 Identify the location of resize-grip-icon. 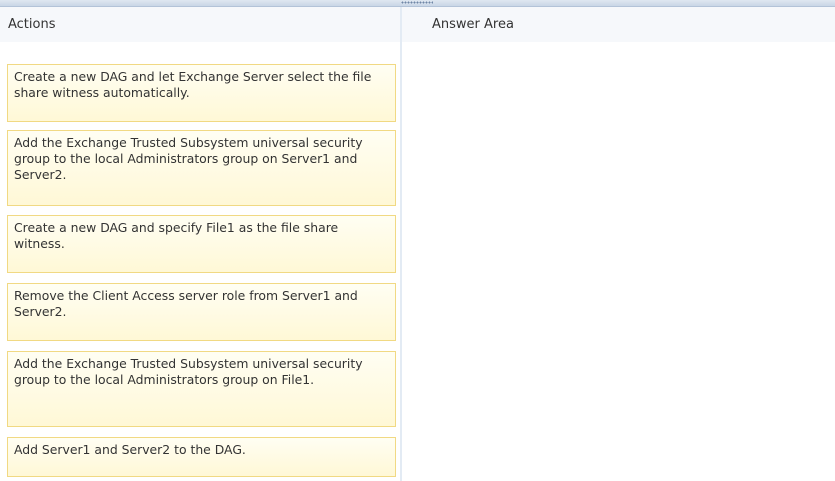
(417, 2).